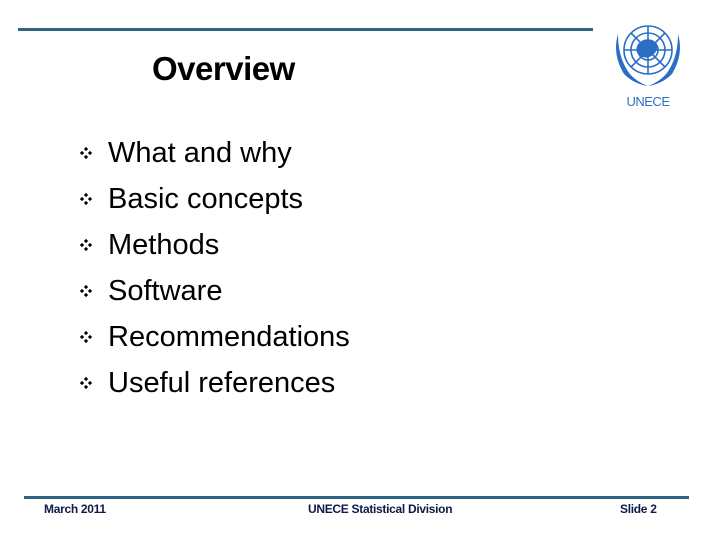 The width and height of the screenshot is (720, 540). Describe the element at coordinates (356, 497) in the screenshot. I see `footer-divider` at that location.